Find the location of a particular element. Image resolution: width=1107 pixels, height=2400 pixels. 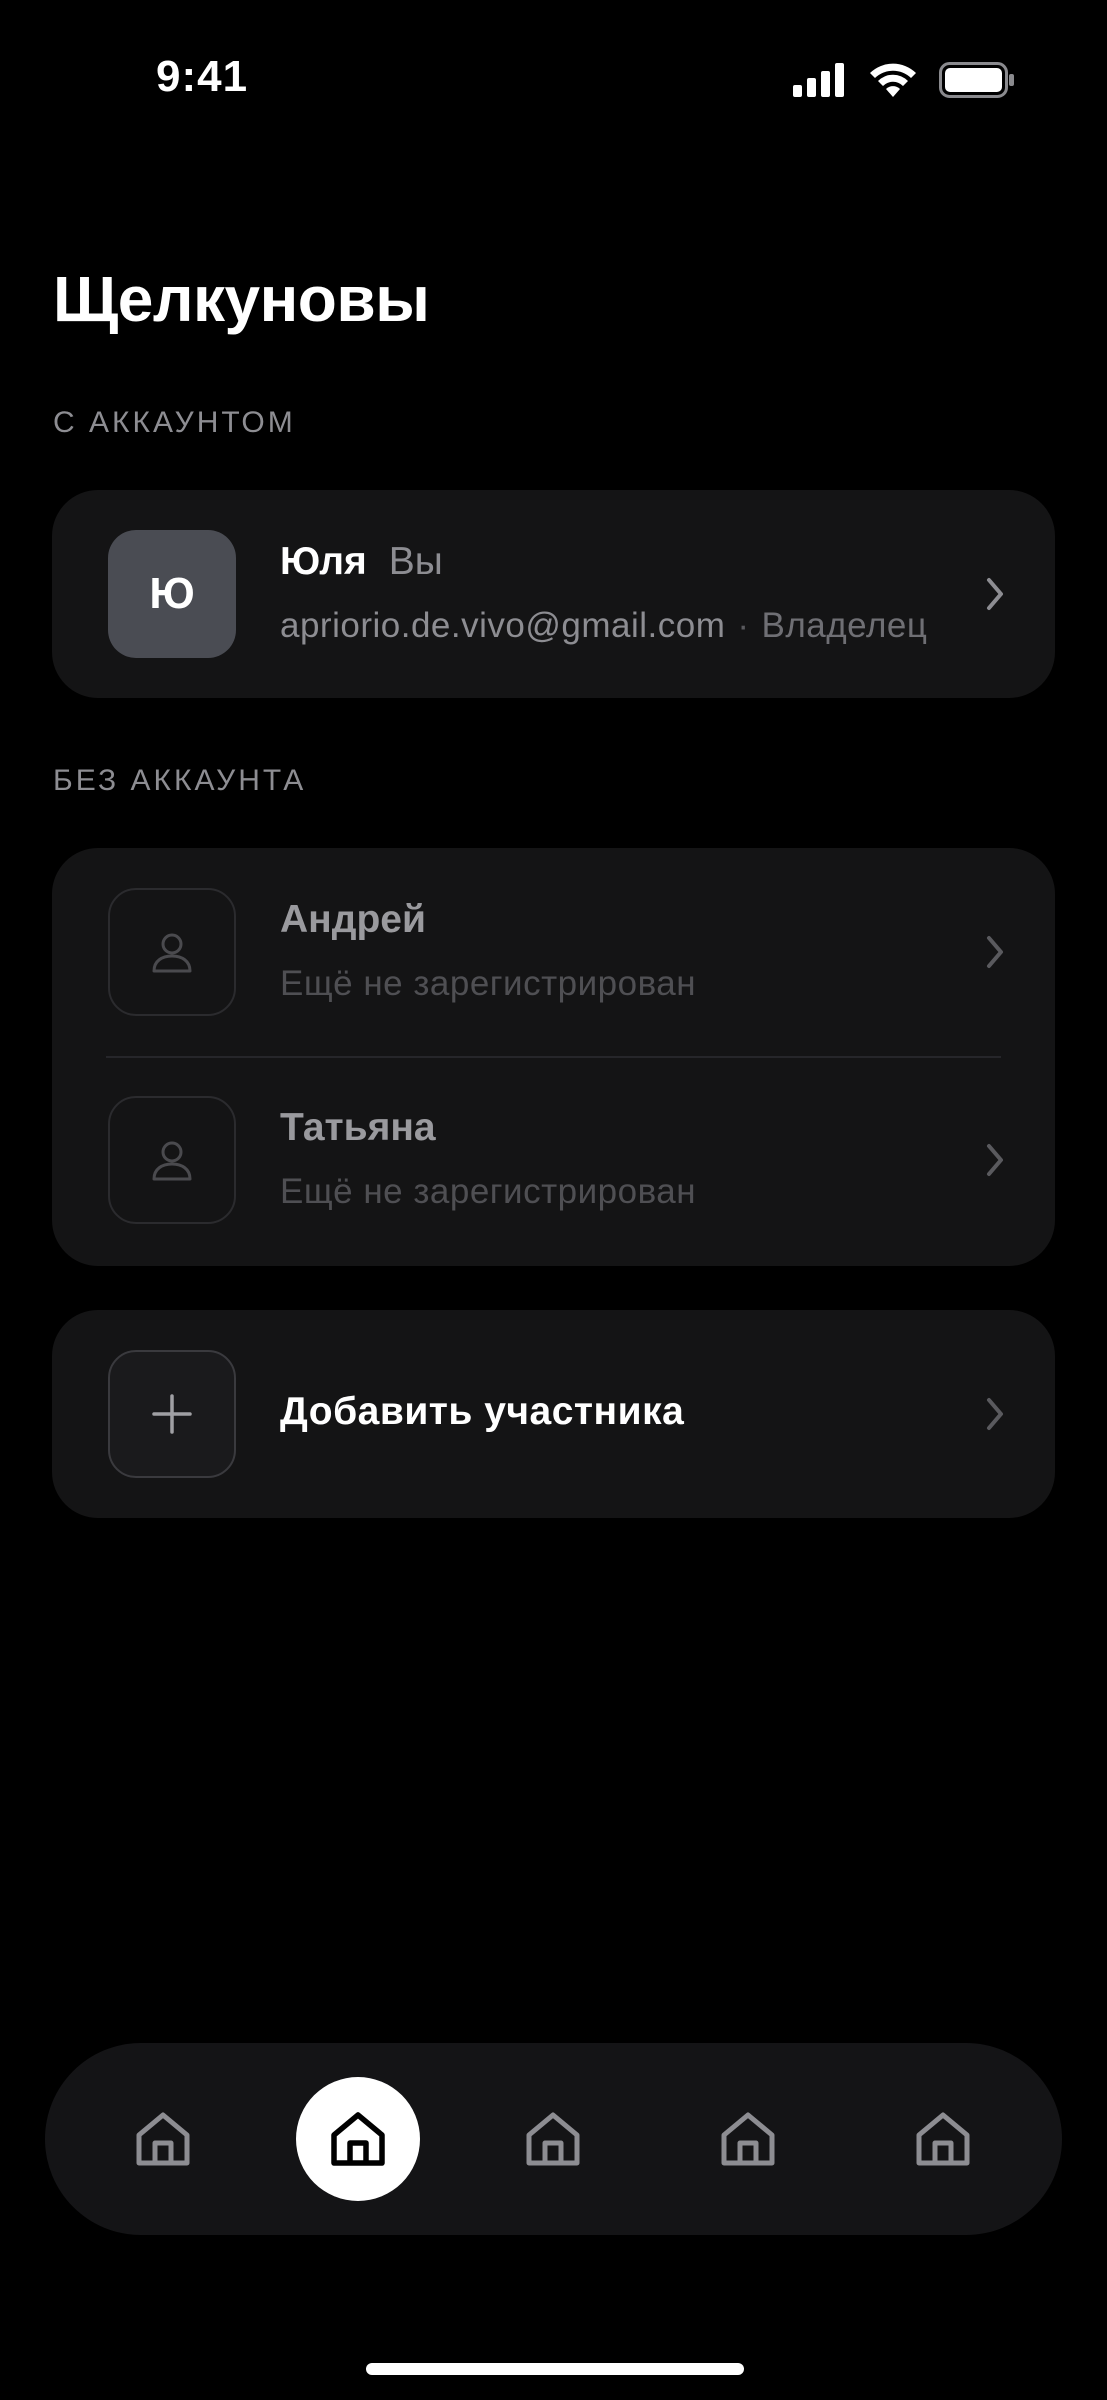

member-row-andrey: Андрей Ещё не зарегистрирован is located at coordinates (553, 952).